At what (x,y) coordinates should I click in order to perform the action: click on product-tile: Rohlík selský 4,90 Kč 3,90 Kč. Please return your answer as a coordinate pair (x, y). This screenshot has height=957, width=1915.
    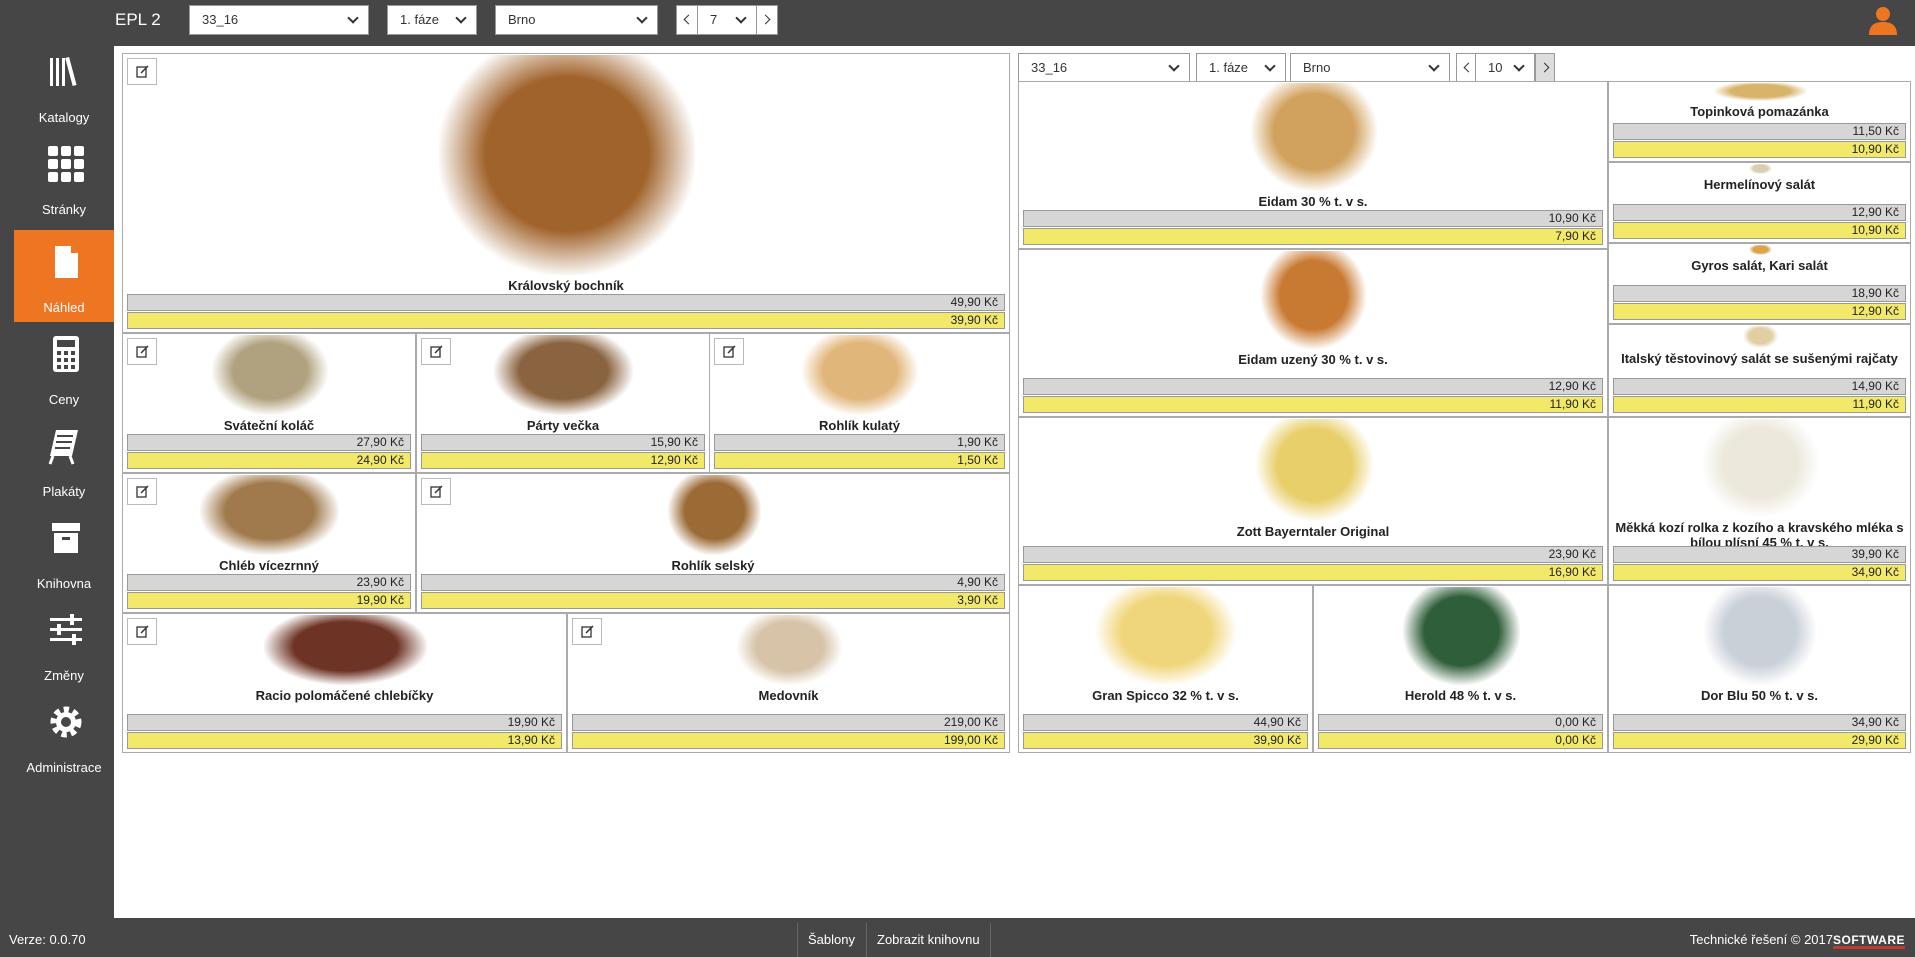
    Looking at the image, I should click on (713, 543).